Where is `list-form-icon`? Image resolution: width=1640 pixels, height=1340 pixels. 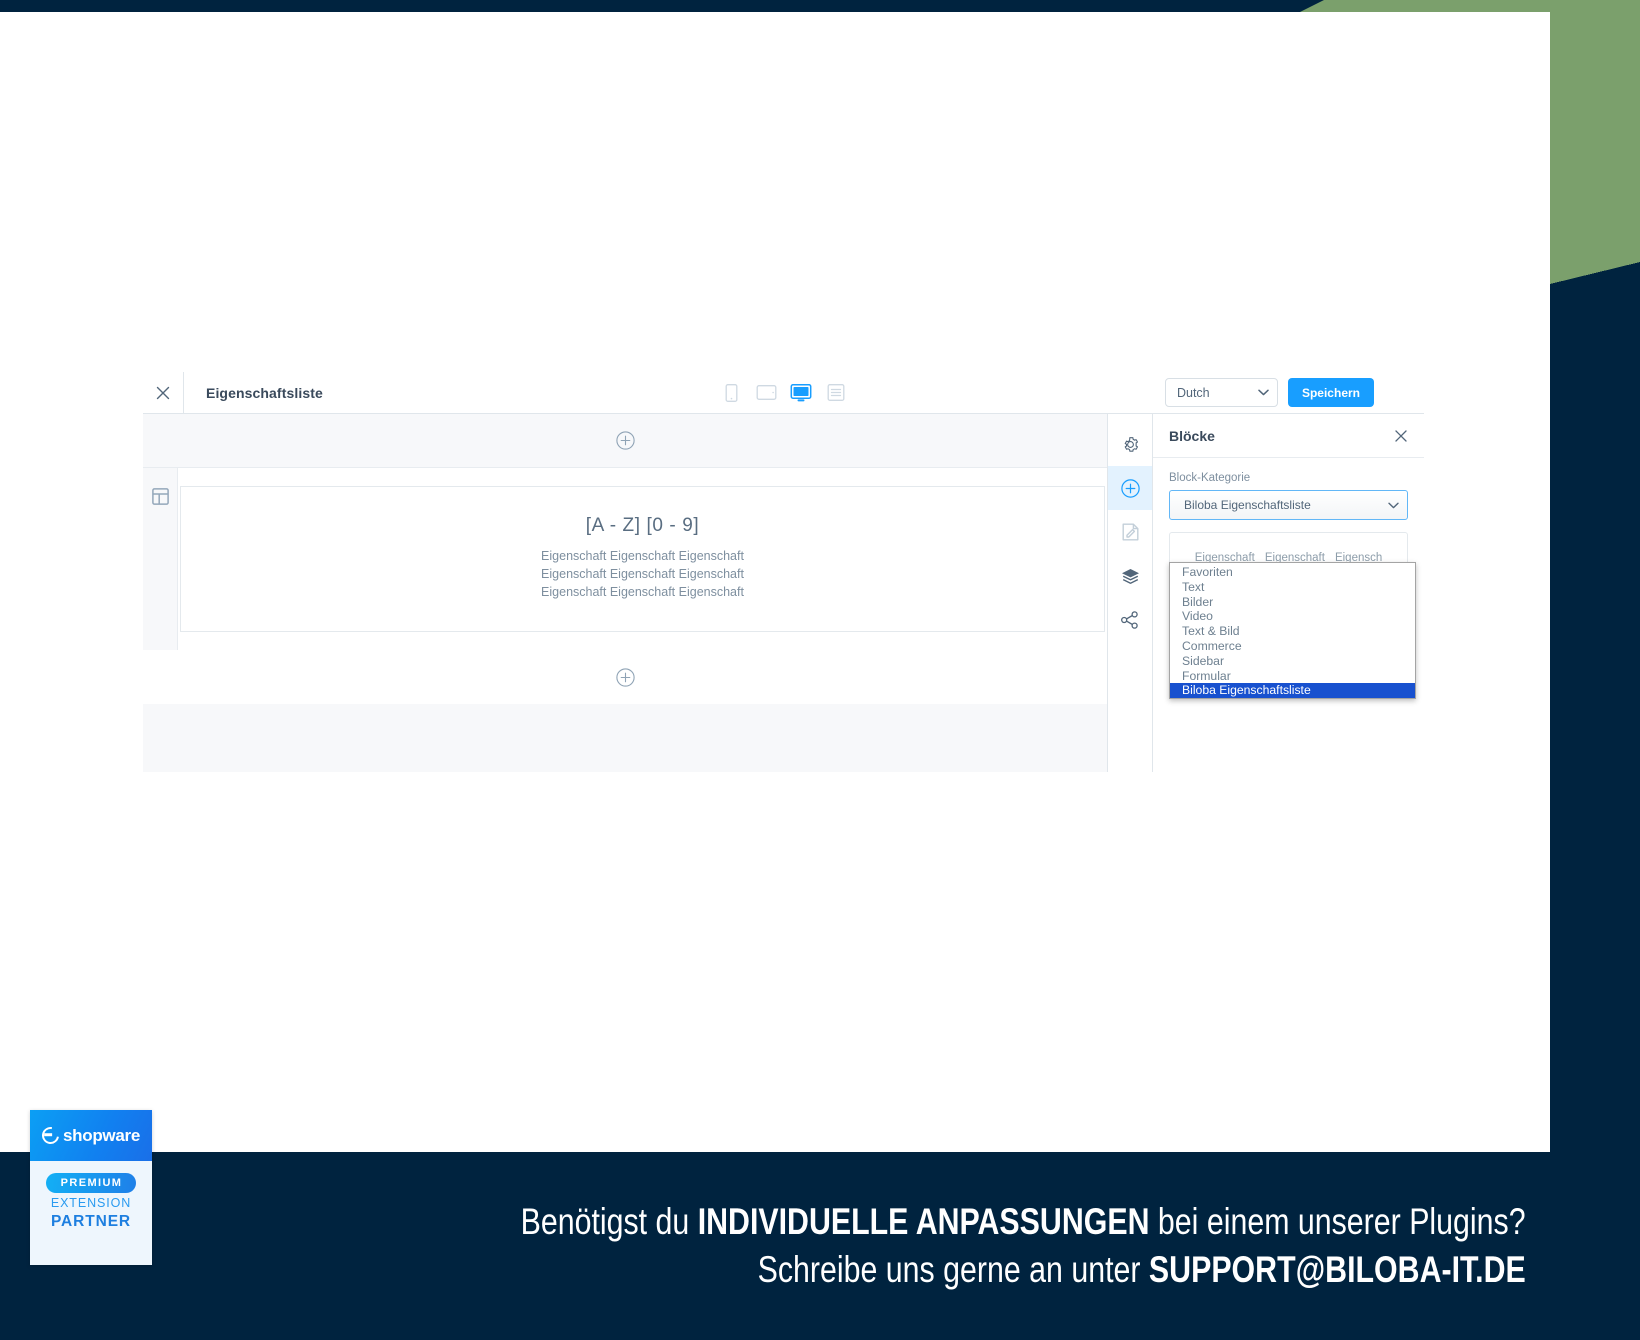 list-form-icon is located at coordinates (836, 392).